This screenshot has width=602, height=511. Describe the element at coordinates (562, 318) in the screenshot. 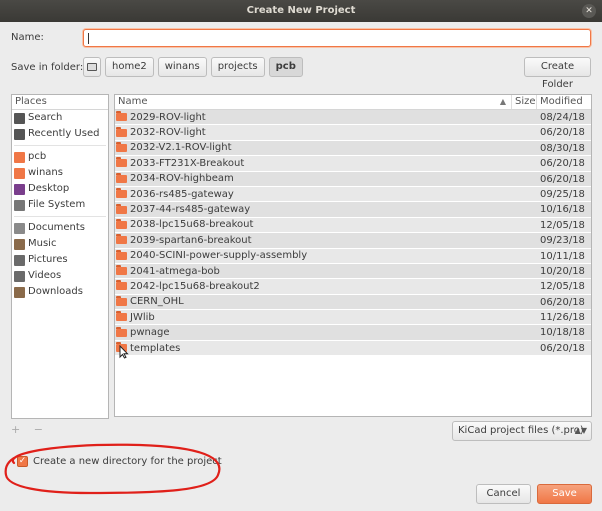

I see `file-modified-cell: 11/26/18` at that location.